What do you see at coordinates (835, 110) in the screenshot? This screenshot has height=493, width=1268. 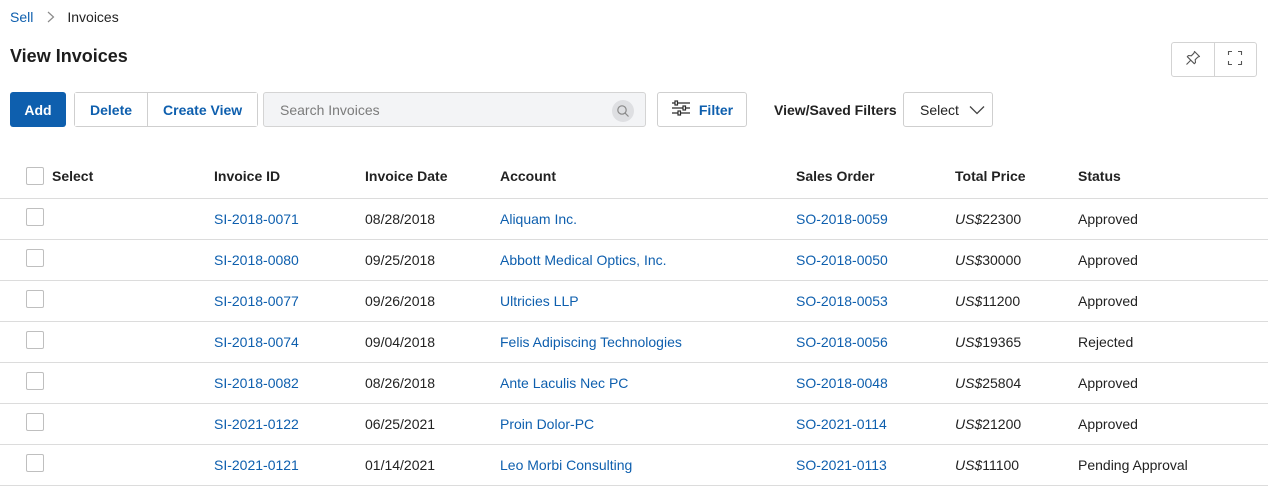 I see `saved-filters-label: View/Saved Filters` at bounding box center [835, 110].